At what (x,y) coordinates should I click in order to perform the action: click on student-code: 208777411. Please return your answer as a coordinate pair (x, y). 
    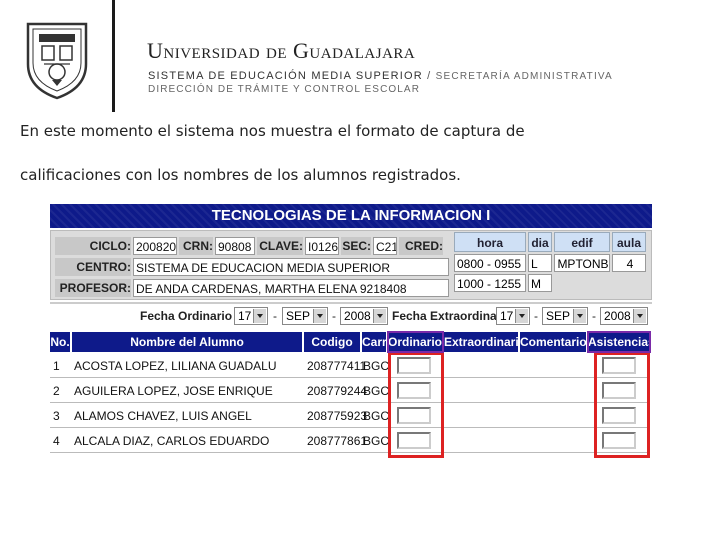
    Looking at the image, I should click on (337, 366).